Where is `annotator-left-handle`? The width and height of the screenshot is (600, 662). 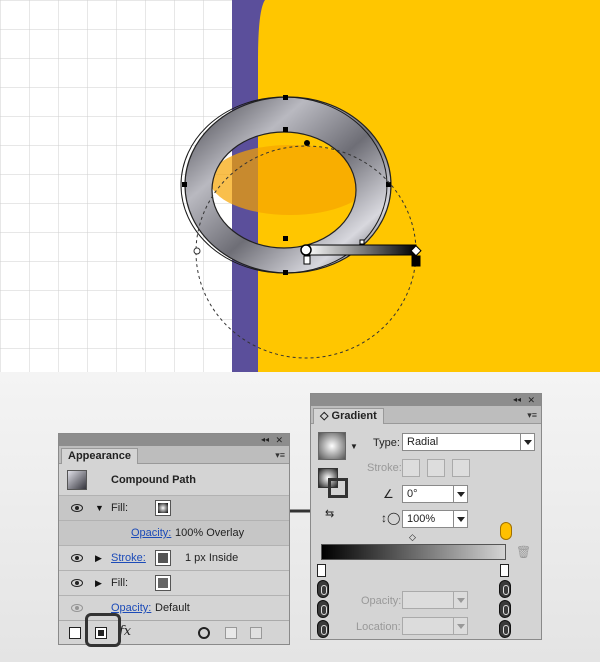
annotator-left-handle is located at coordinates (197, 251).